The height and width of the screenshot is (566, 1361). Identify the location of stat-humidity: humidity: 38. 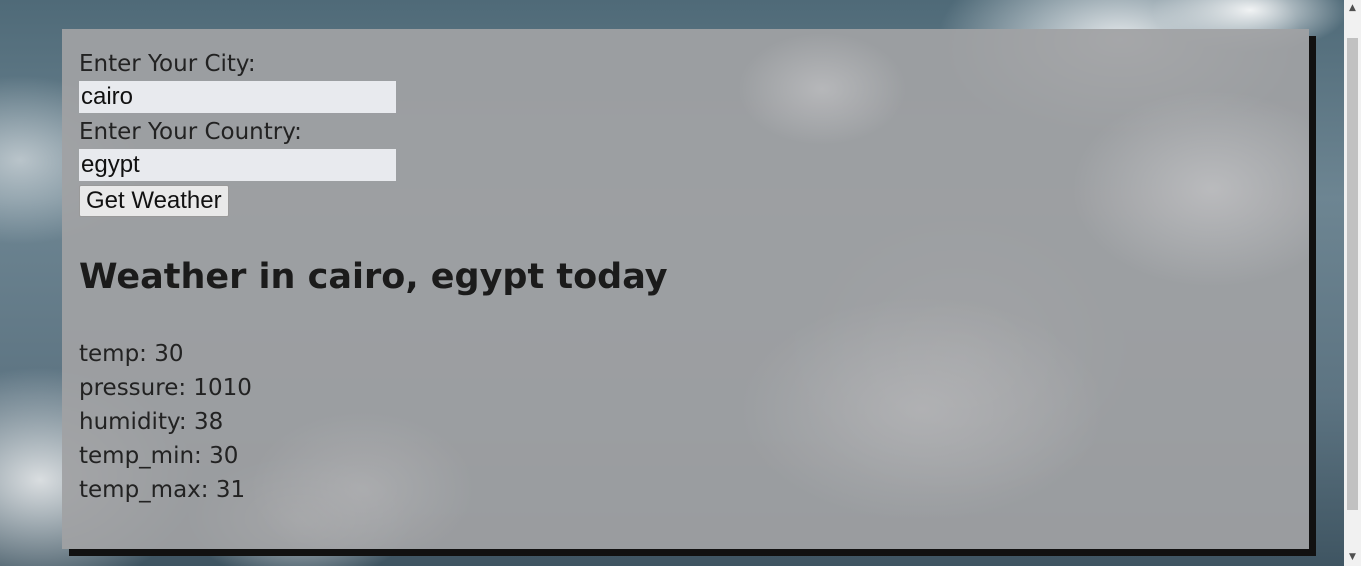
(151, 422).